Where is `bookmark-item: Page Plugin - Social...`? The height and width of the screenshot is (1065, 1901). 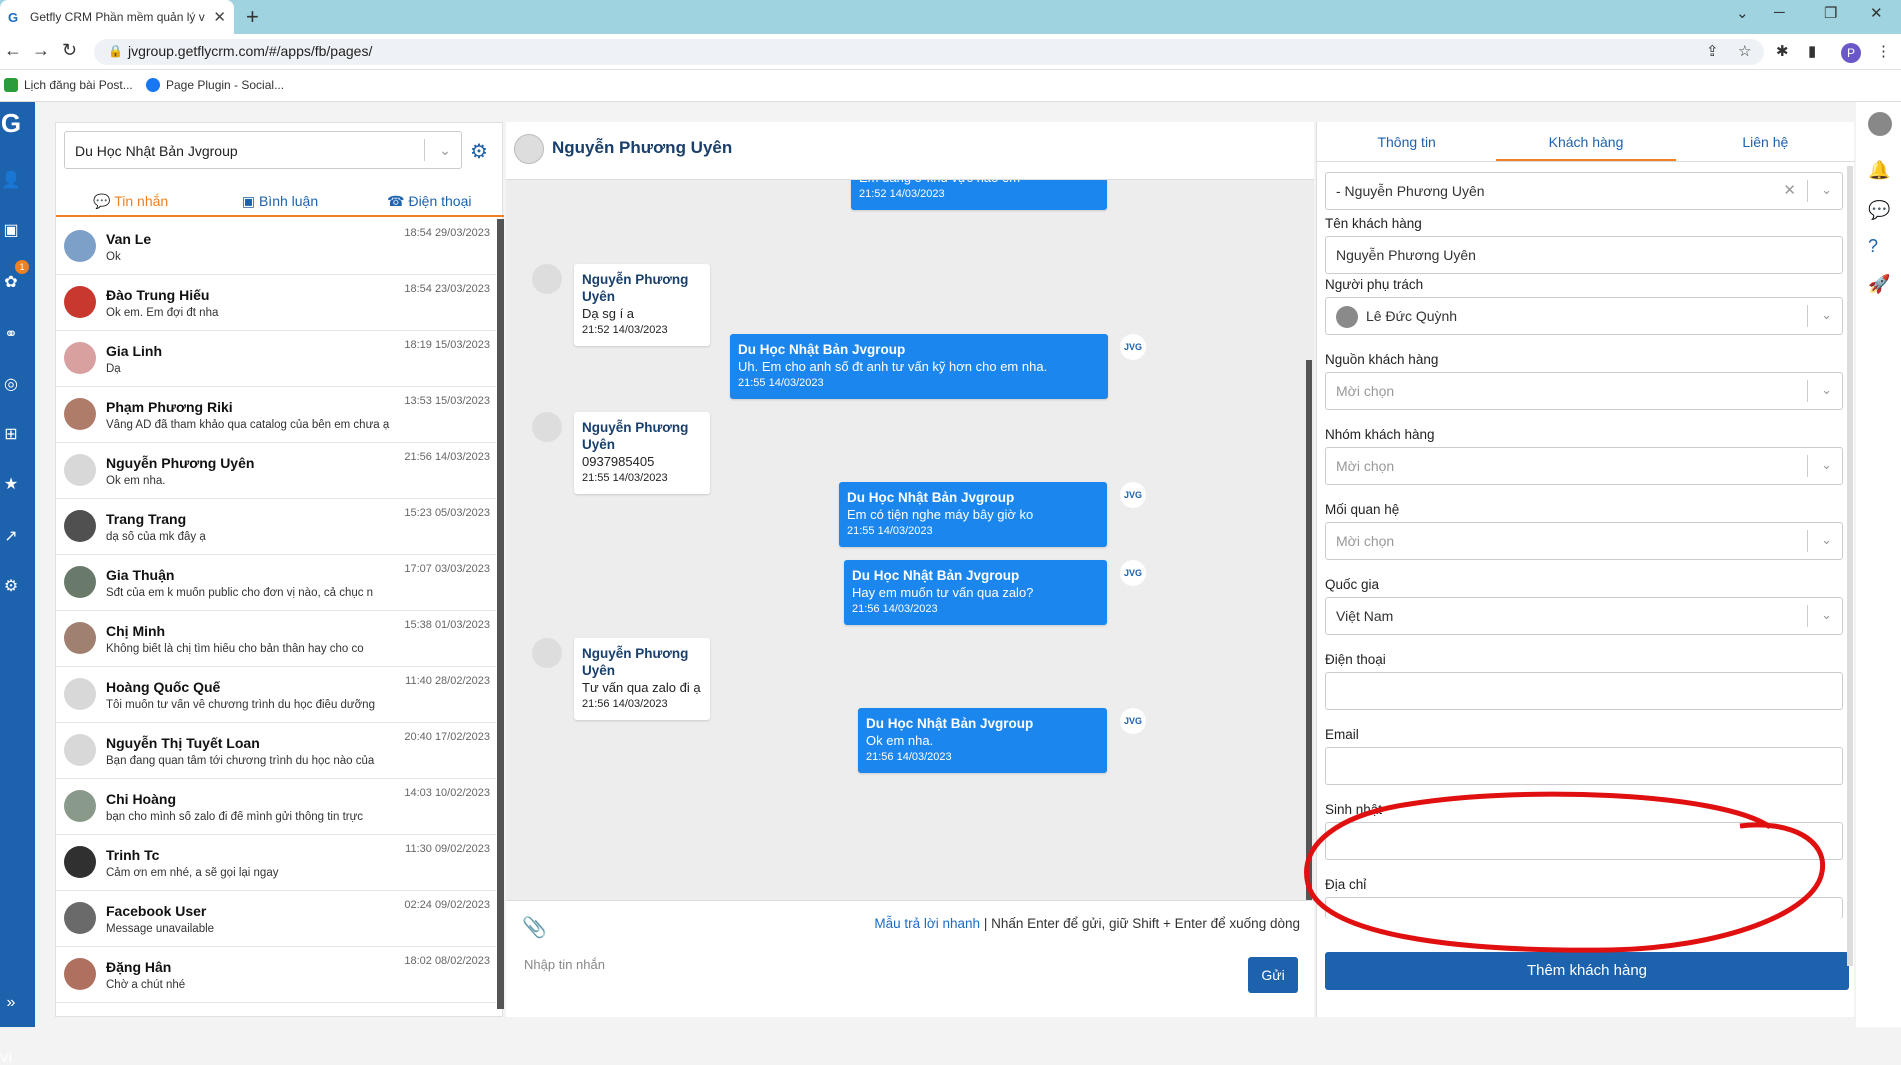
bookmark-item: Page Plugin - Social... is located at coordinates (215, 85).